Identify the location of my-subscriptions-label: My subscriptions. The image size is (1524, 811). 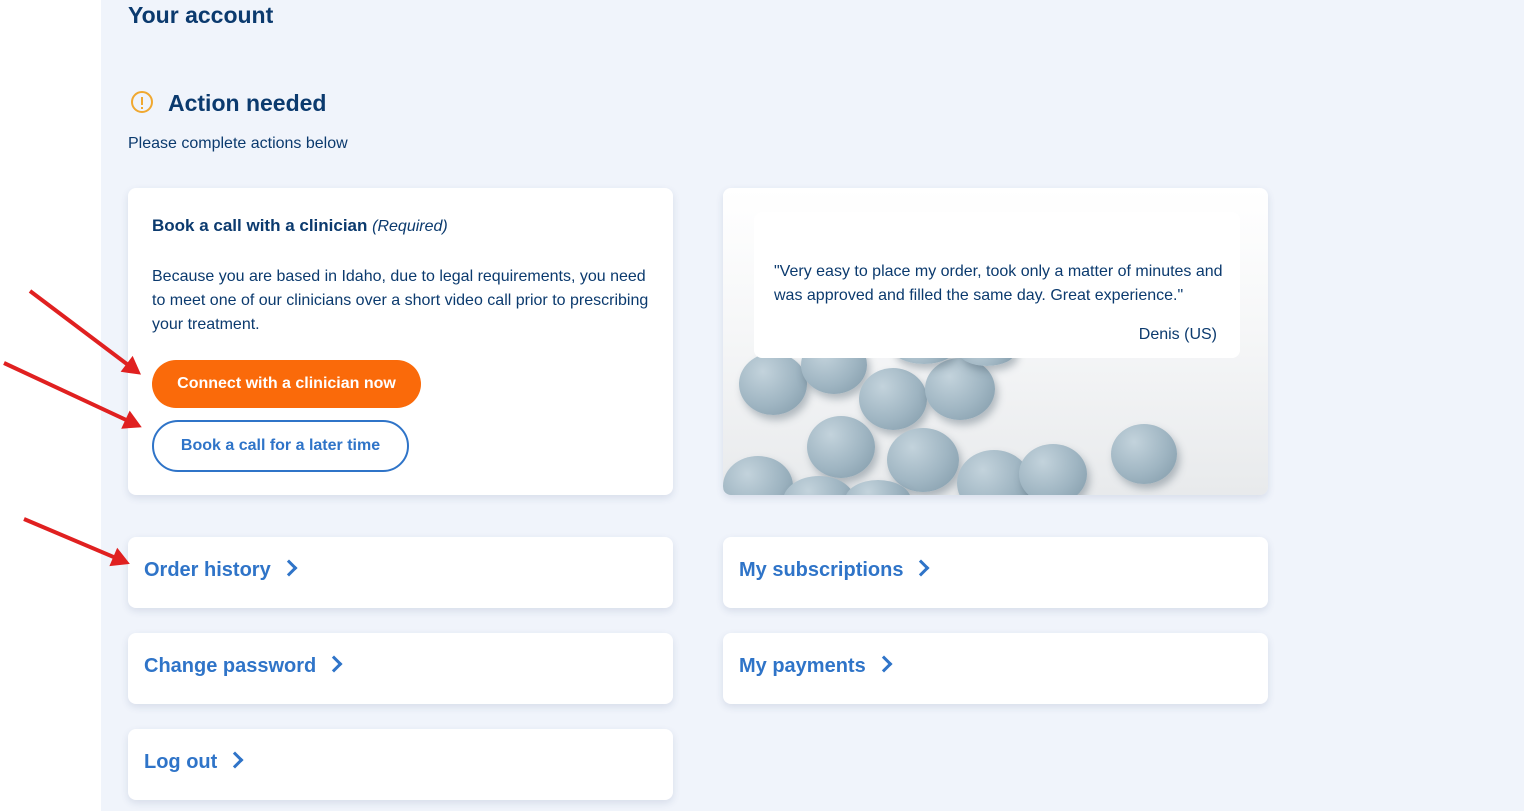
(834, 570).